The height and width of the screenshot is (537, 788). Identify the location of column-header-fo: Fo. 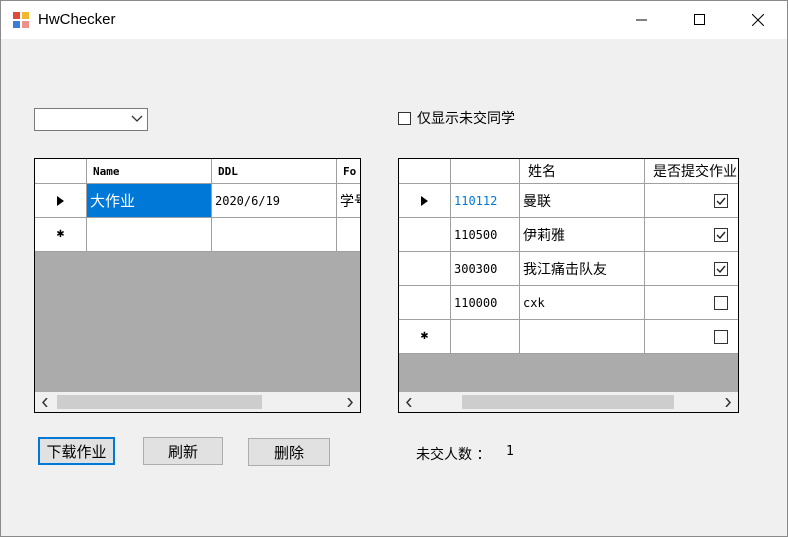
(348, 171).